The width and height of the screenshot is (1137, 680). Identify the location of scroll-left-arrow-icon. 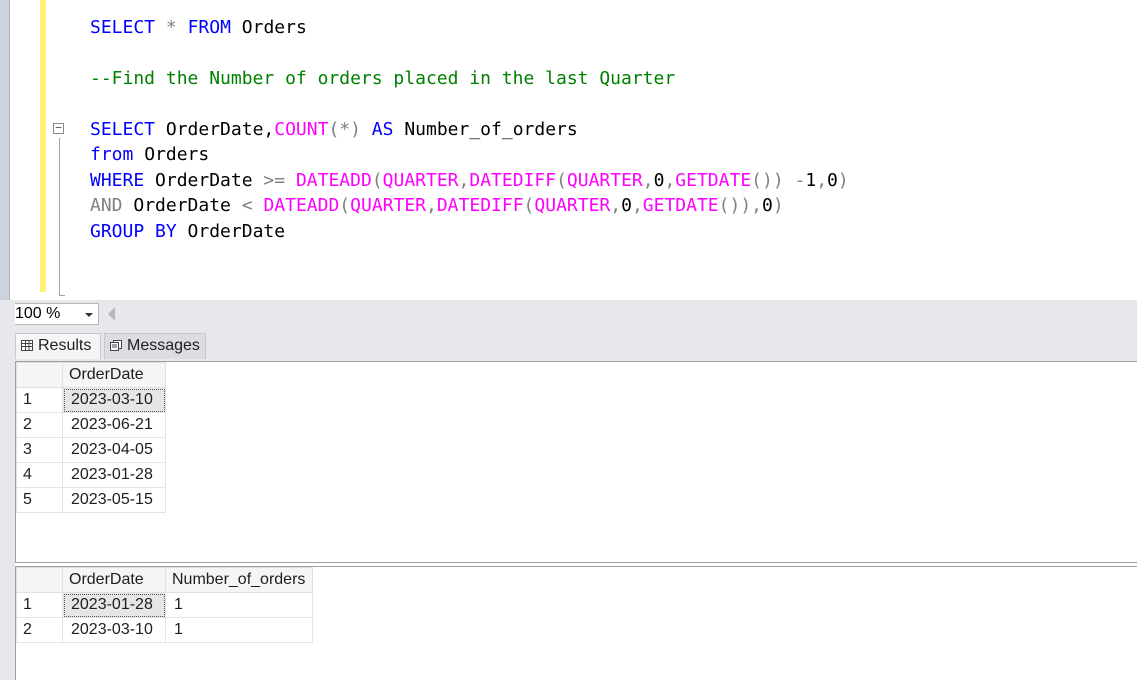
(111, 314).